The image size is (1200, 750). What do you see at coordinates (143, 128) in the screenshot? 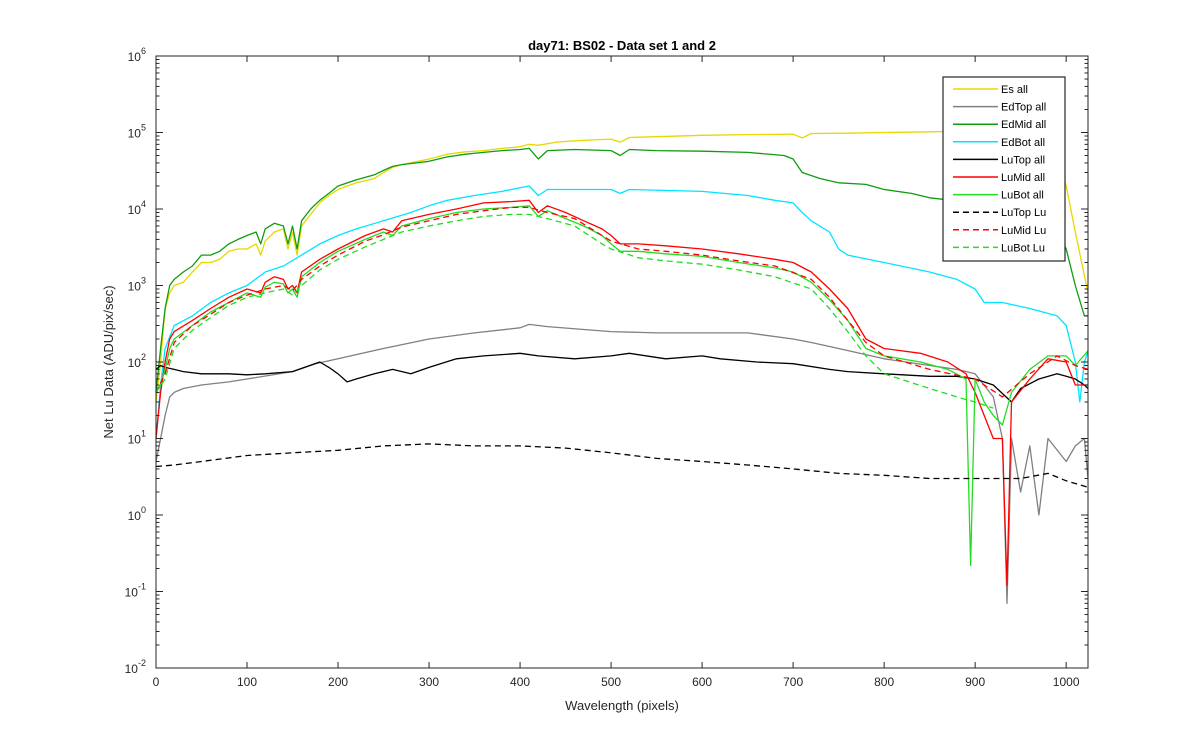
I see `y-tick-exponent: 5` at bounding box center [143, 128].